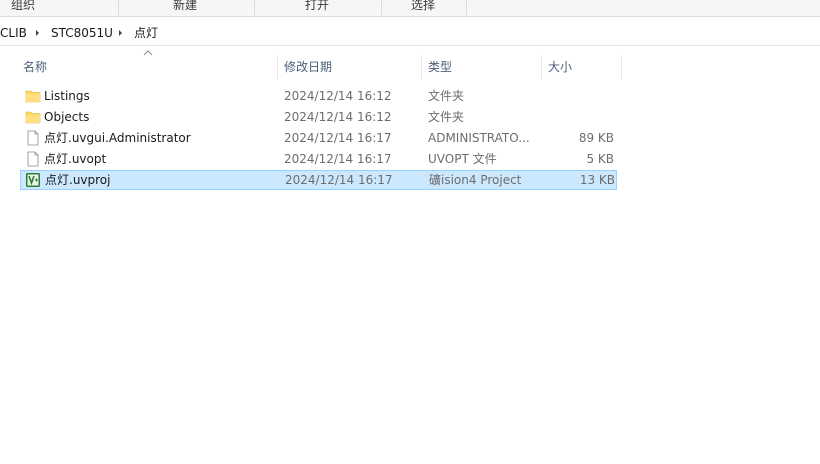  I want to click on breadcrumb-item-clib: CLIB, so click(13, 33).